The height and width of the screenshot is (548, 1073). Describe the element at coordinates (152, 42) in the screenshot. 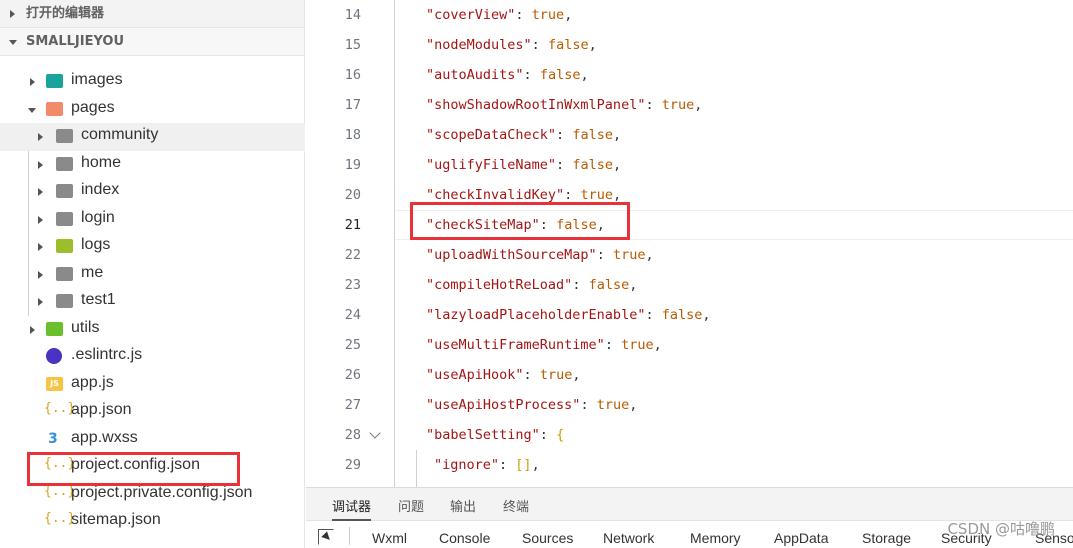

I see `project-header: SMALLJIEYOU` at that location.